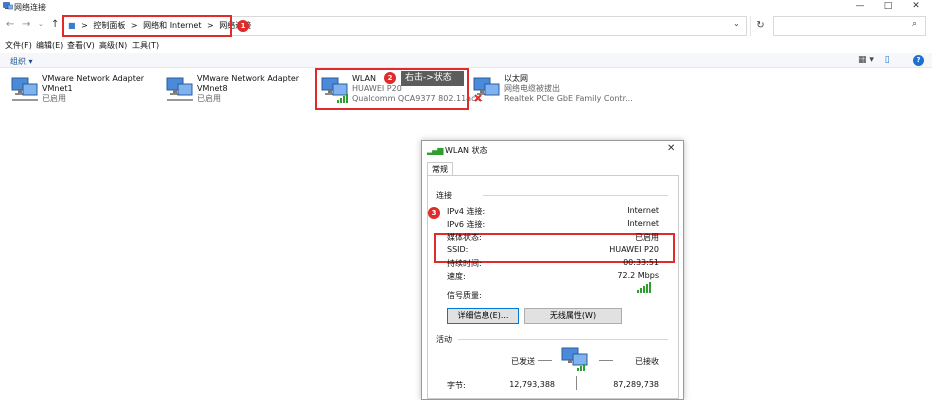 This screenshot has width=932, height=400. I want to click on recent-dropdown-icon: ⌄, so click(41, 24).